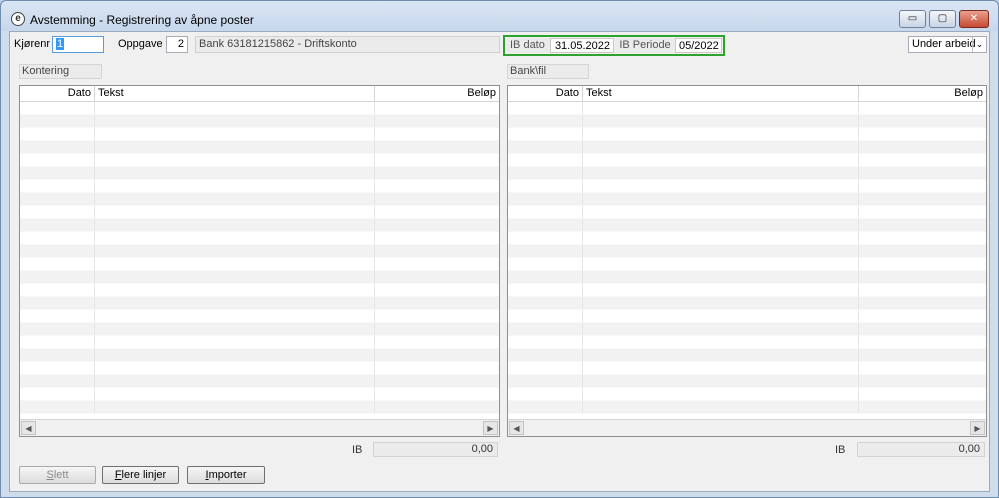 The height and width of the screenshot is (498, 999). Describe the element at coordinates (177, 44) in the screenshot. I see `oppgave-input: 2` at that location.